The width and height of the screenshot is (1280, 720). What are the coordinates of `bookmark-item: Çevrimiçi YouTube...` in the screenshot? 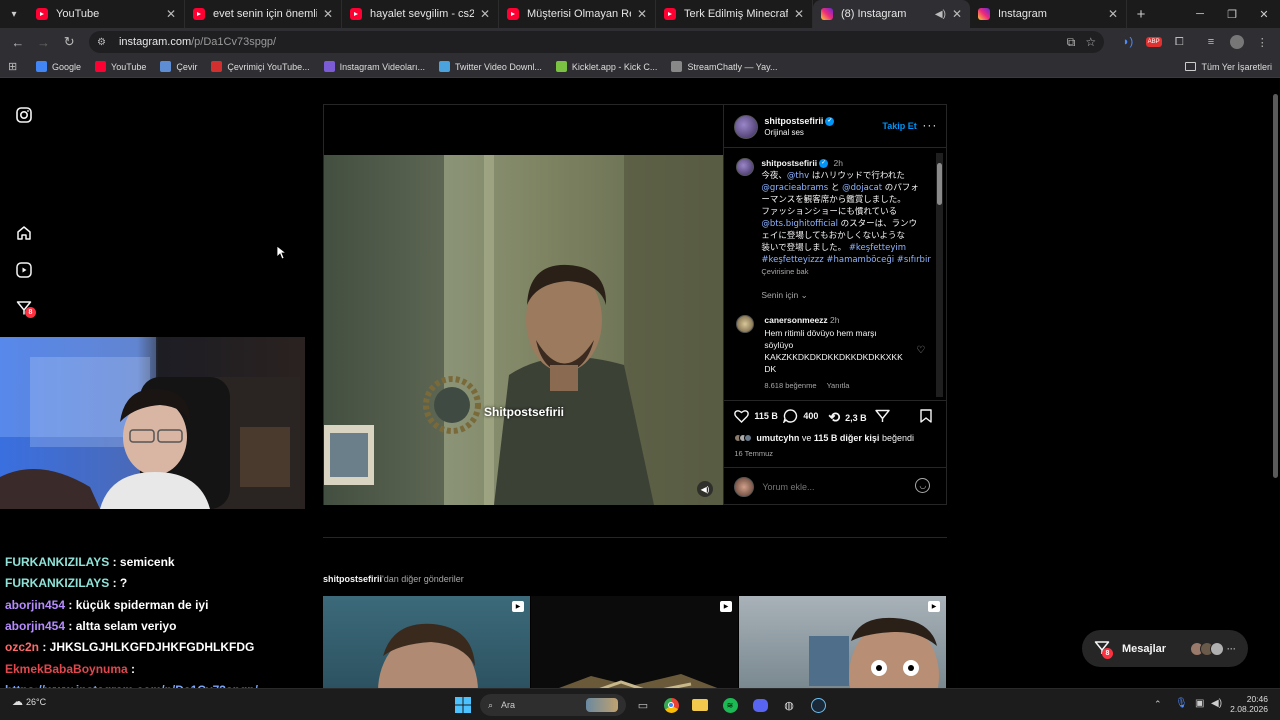 It's located at (260, 66).